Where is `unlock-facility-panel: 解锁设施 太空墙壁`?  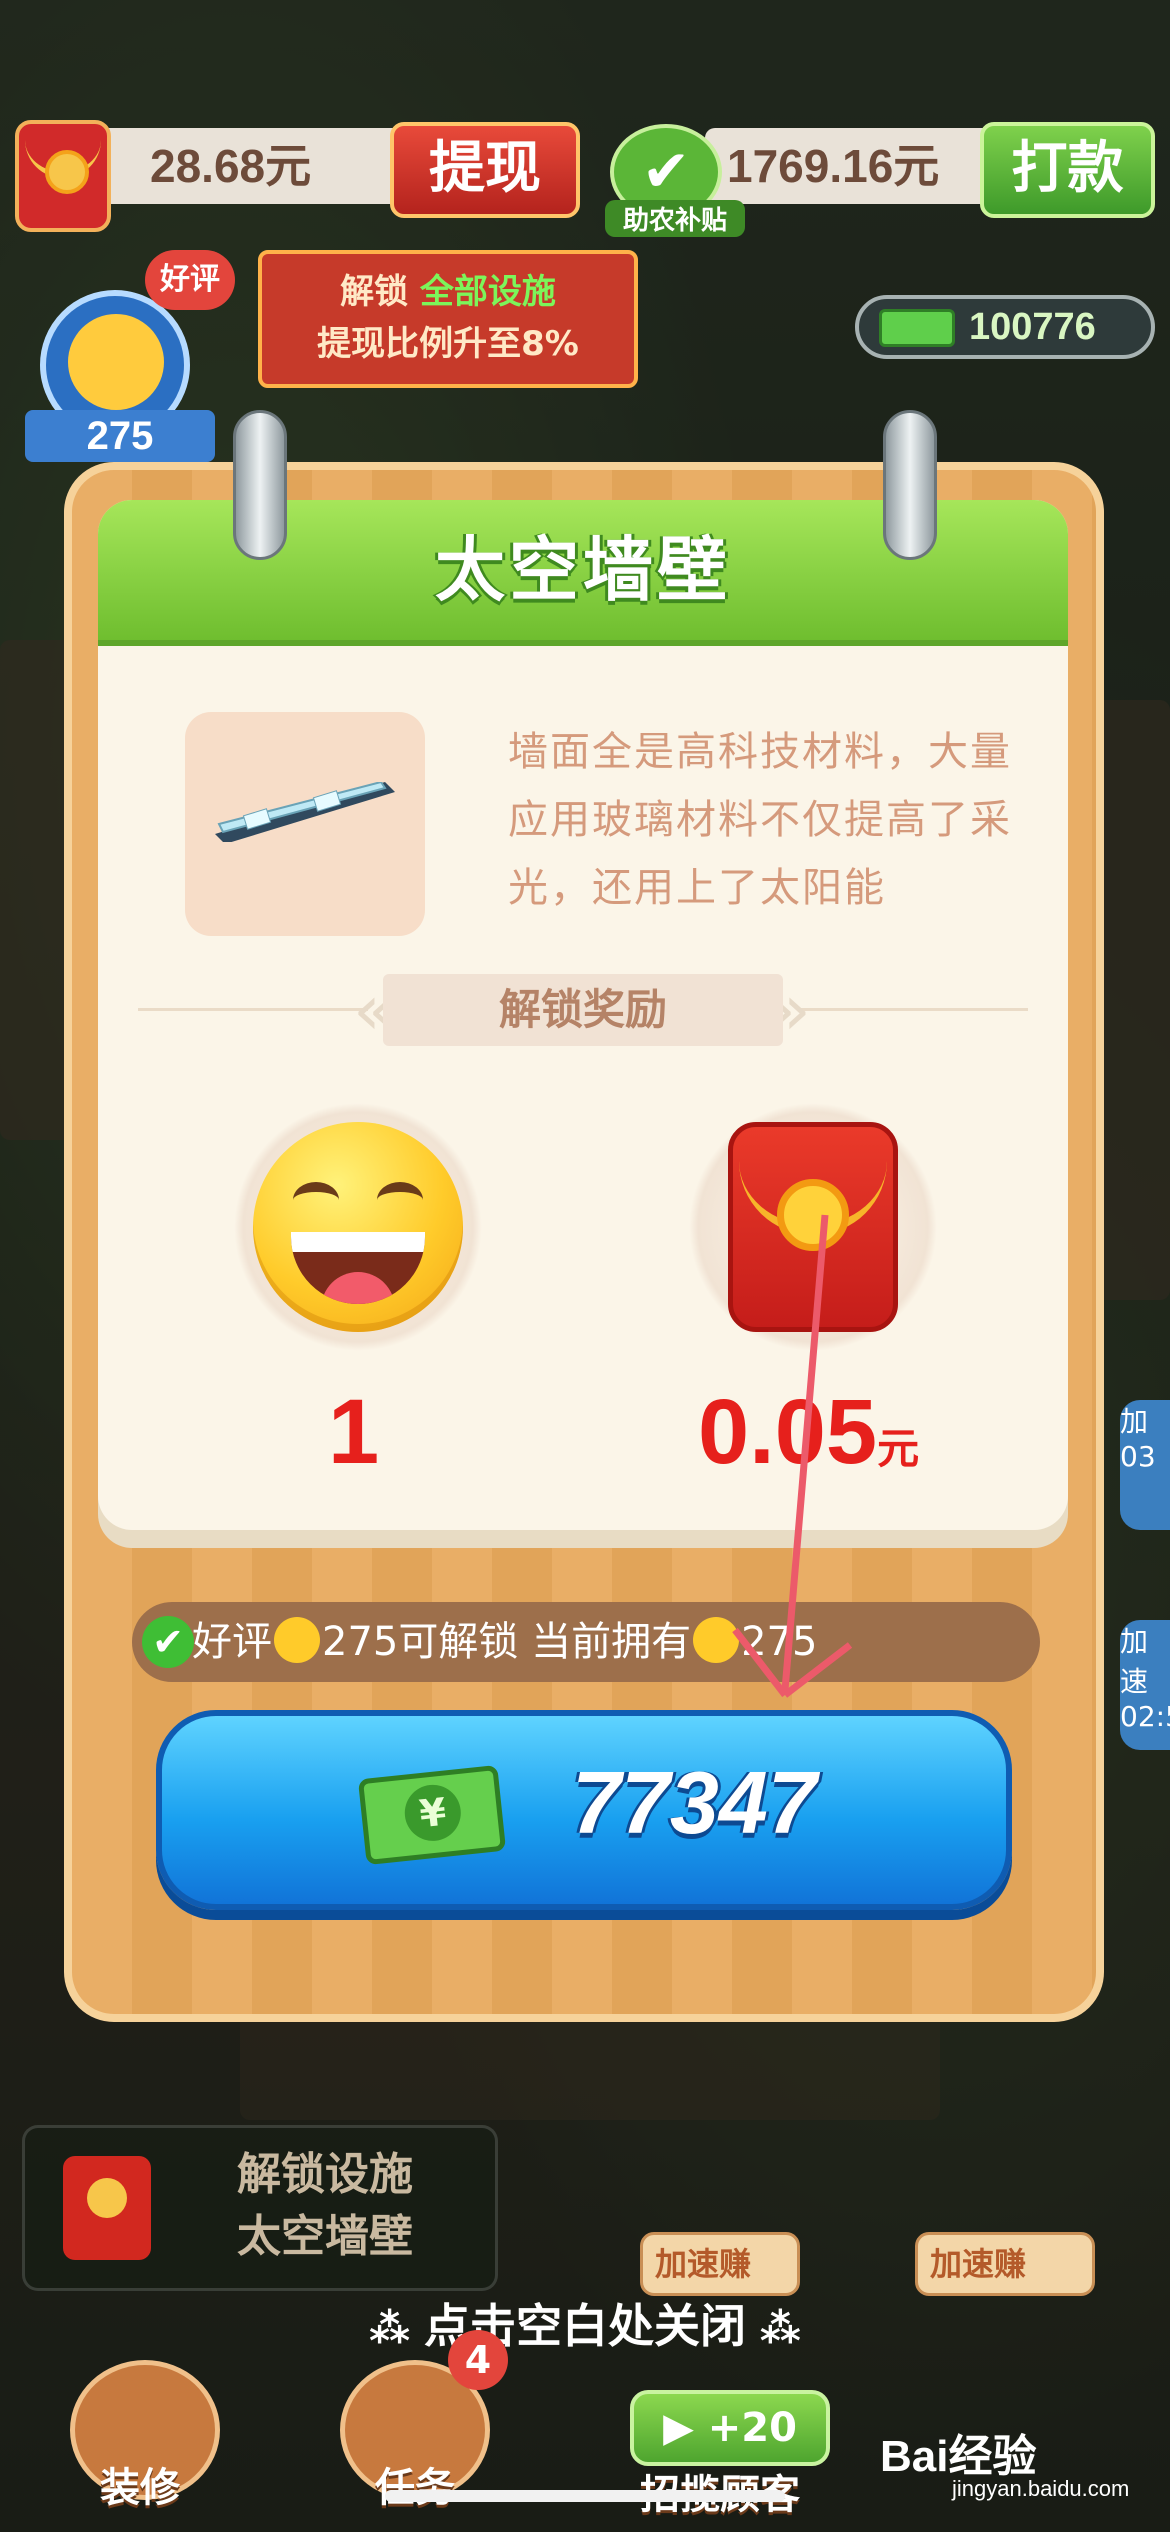
unlock-facility-panel: 解锁设施 太空墙壁 is located at coordinates (260, 2208).